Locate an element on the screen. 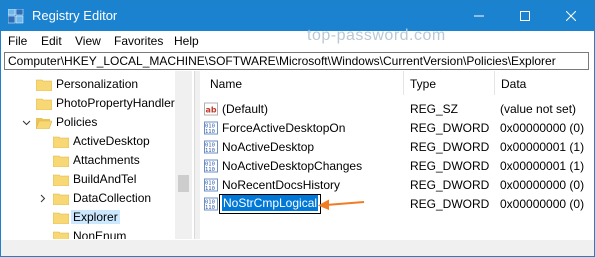  rename-input: NoStrCmpLogical is located at coordinates (270, 204).